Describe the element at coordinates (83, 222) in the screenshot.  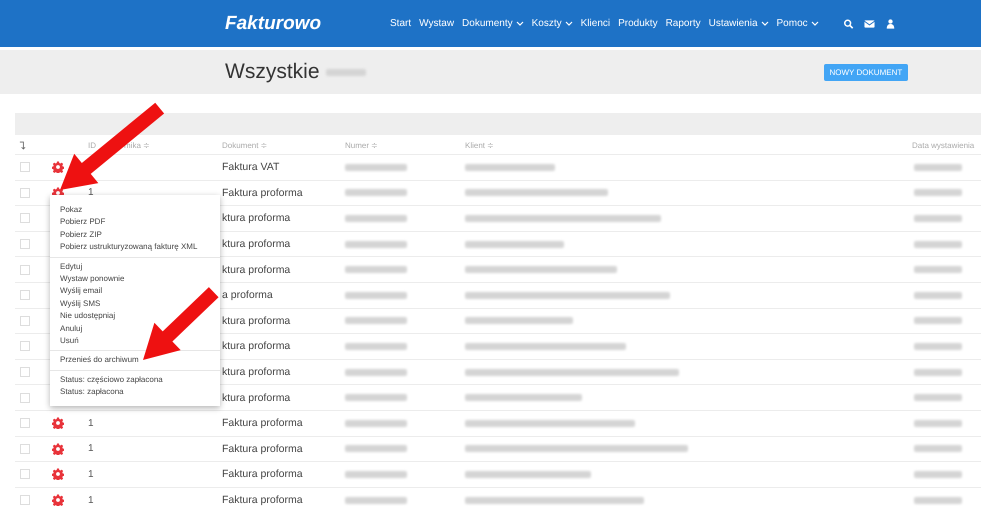
I see `menu-item: Pobierz PDF` at that location.